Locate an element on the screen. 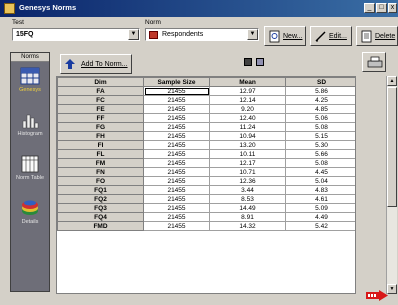 This screenshot has width=398, height=305. next-arrow-icon is located at coordinates (377, 295).